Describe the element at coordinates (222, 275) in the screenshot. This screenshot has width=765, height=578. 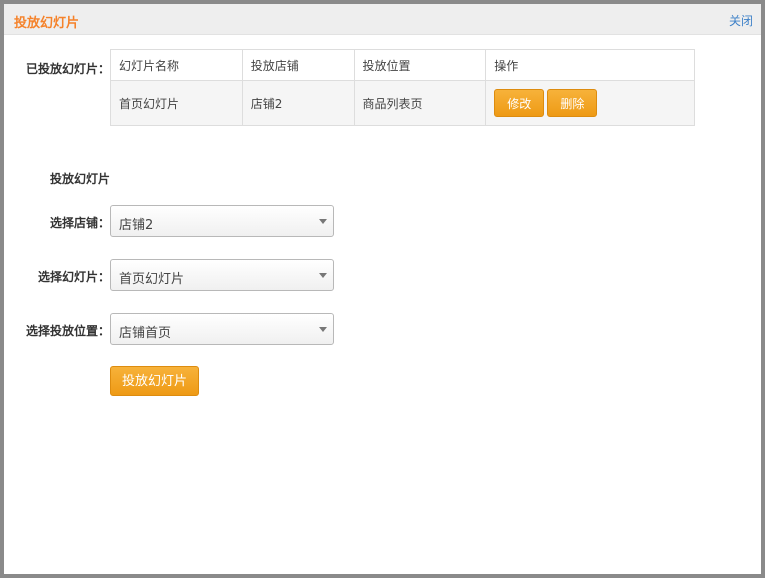
I see `slide-select: 首页幻灯片` at that location.